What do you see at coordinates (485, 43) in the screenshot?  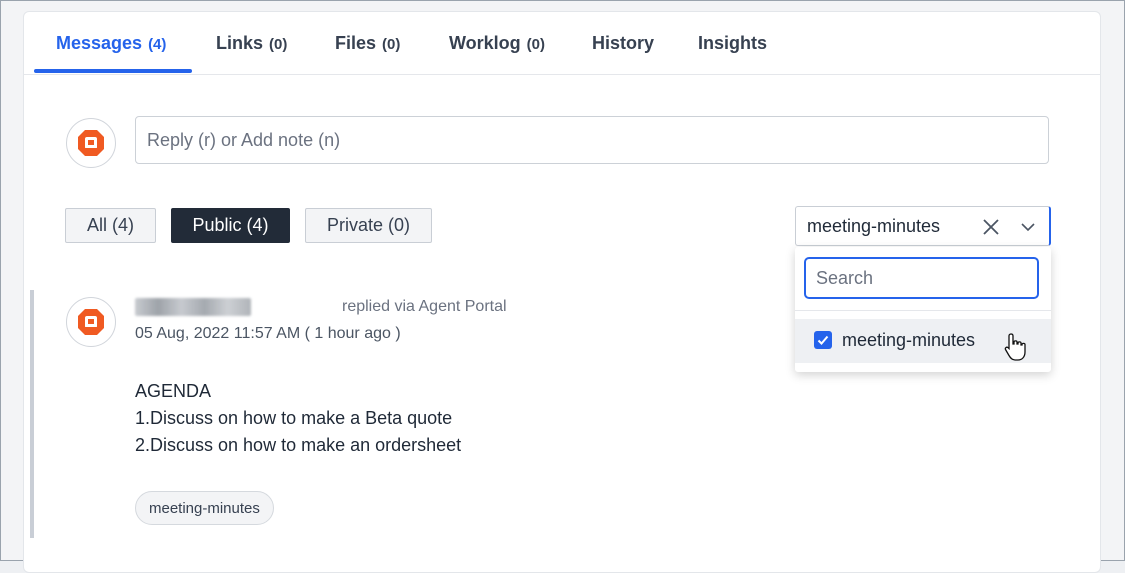 I see `tab-worklog-label: Worklog` at bounding box center [485, 43].